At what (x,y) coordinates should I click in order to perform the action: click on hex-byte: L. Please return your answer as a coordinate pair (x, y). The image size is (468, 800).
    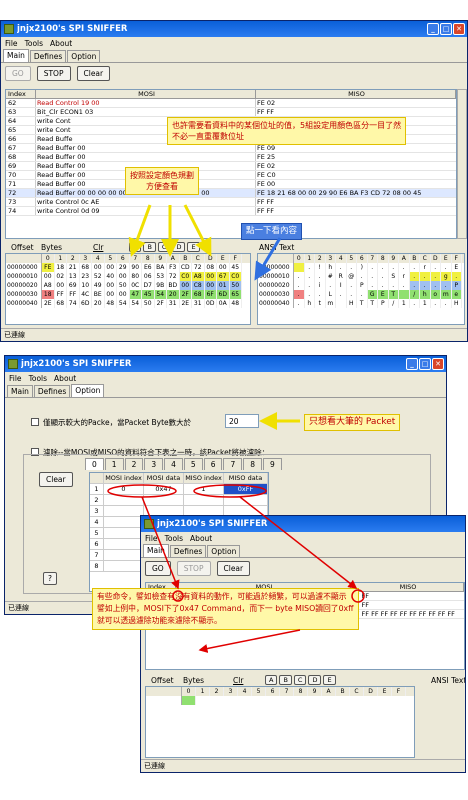
    Looking at the image, I should click on (331, 294).